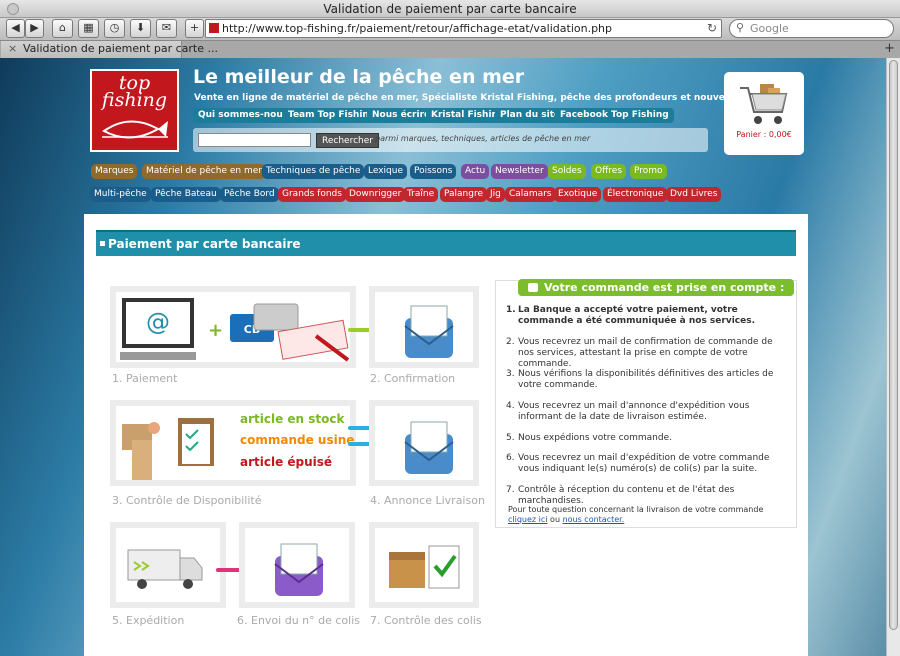 The width and height of the screenshot is (900, 656). I want to click on plus-icon: +, so click(194, 27).